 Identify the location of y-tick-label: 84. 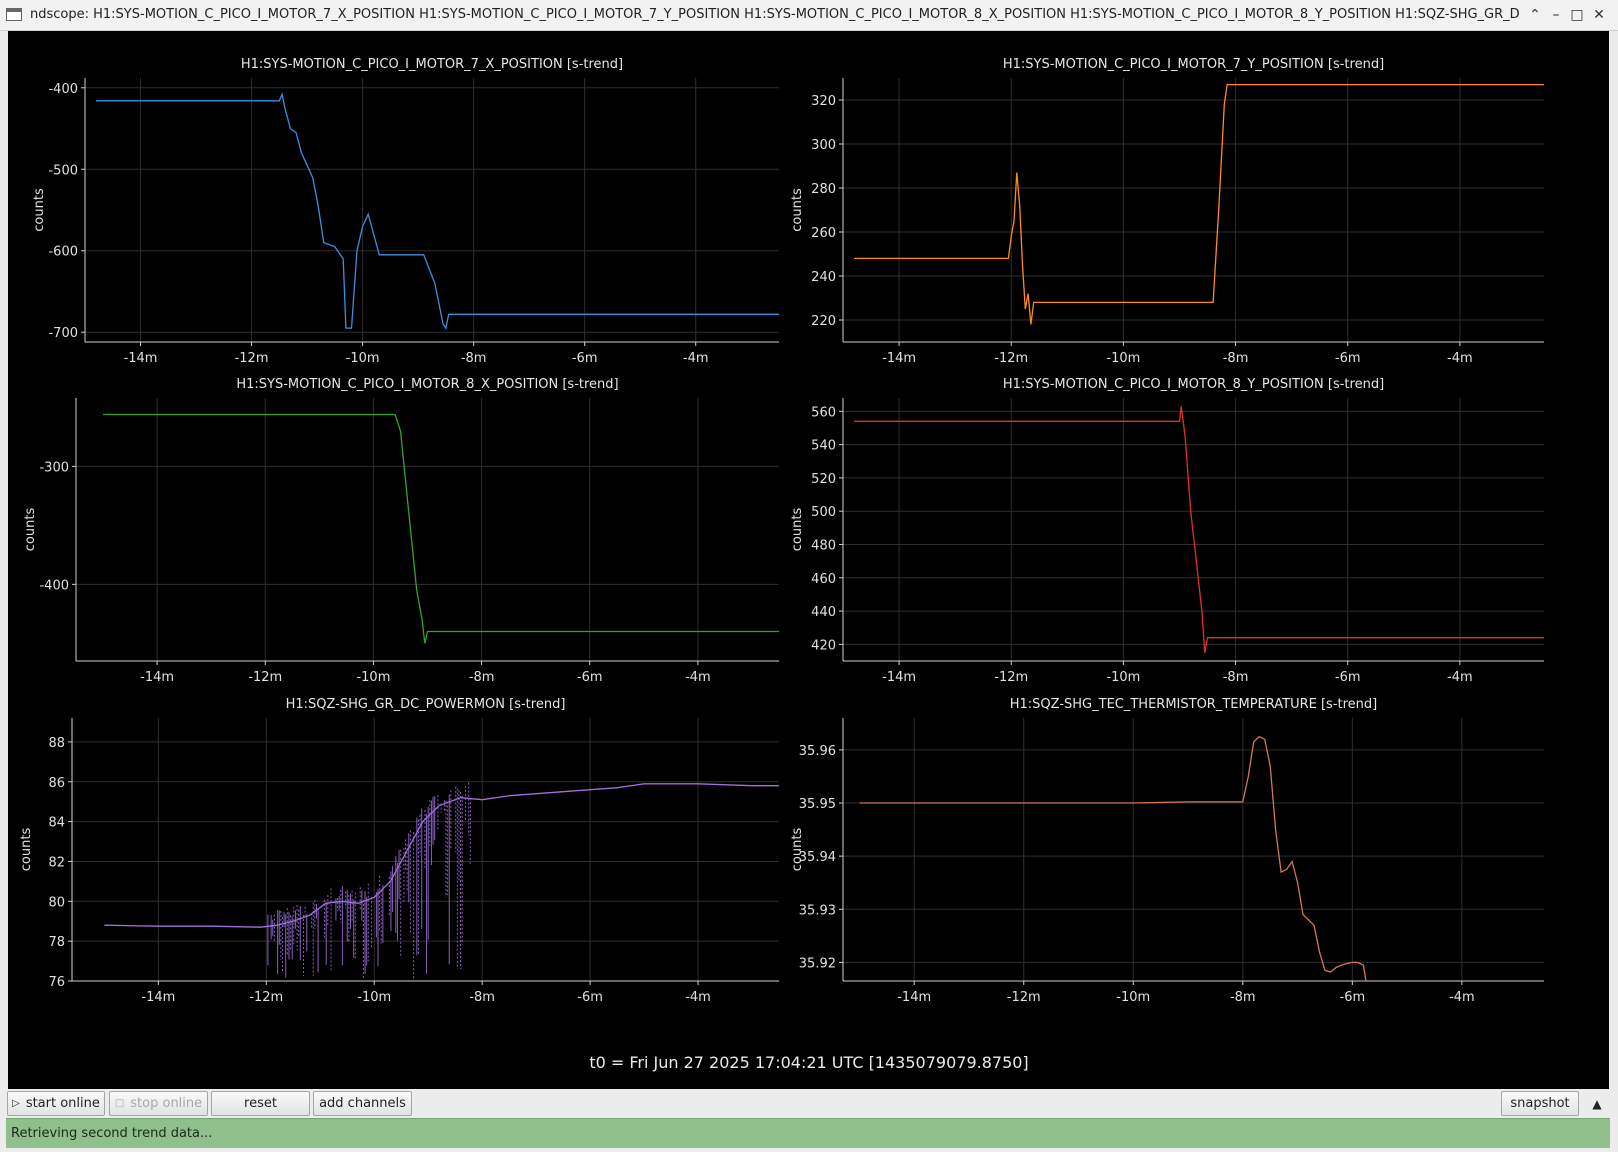
(56, 823).